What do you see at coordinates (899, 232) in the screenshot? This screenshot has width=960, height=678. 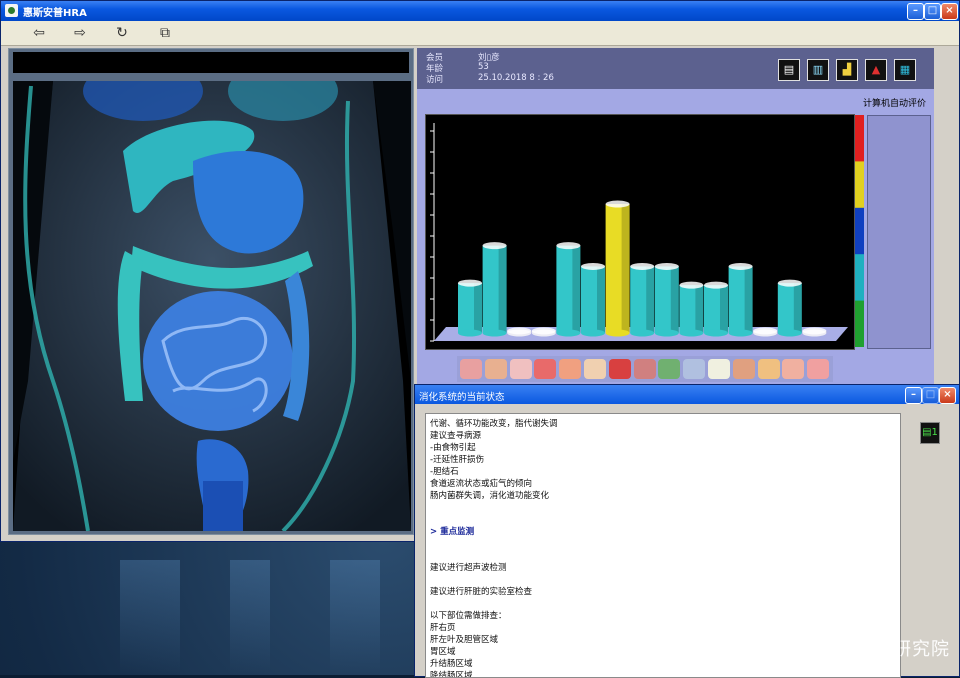 I see `evaluation-side-box` at bounding box center [899, 232].